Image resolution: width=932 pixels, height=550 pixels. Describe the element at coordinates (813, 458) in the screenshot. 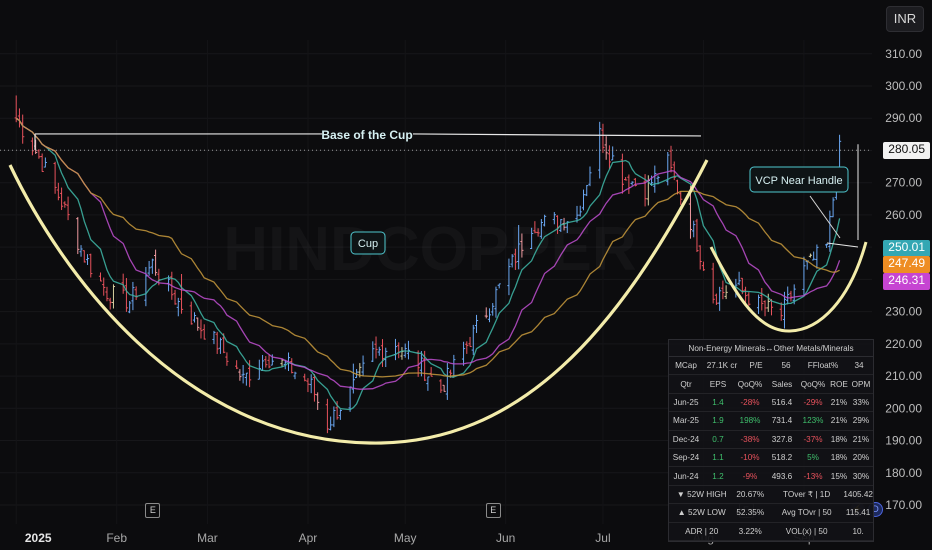

I see `cell-sales-qoq: 5%` at that location.